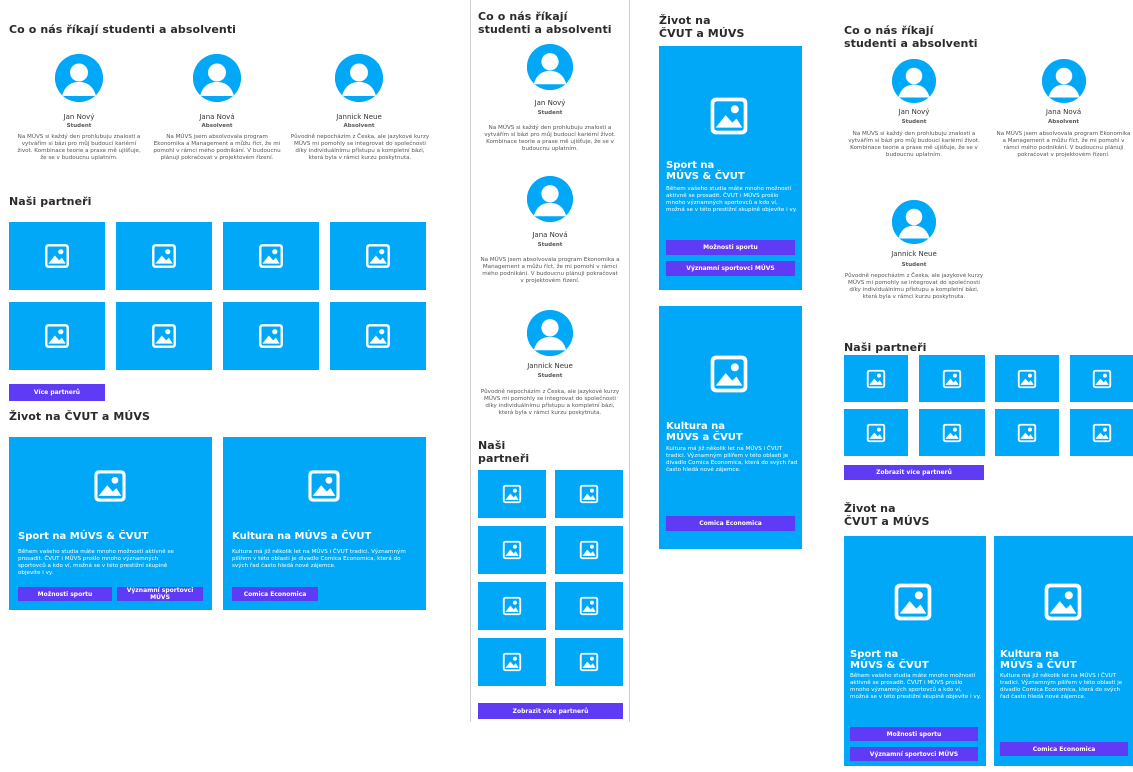  Describe the element at coordinates (550, 235) in the screenshot. I see `person-name: Jana Nová` at that location.